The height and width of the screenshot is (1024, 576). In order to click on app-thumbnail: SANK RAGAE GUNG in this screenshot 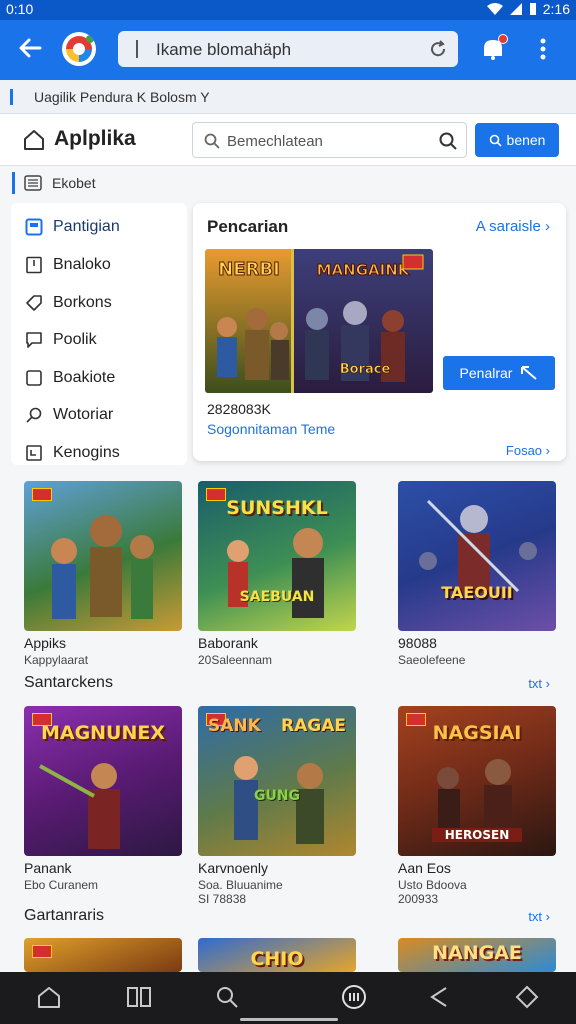, I will do `click(277, 781)`.